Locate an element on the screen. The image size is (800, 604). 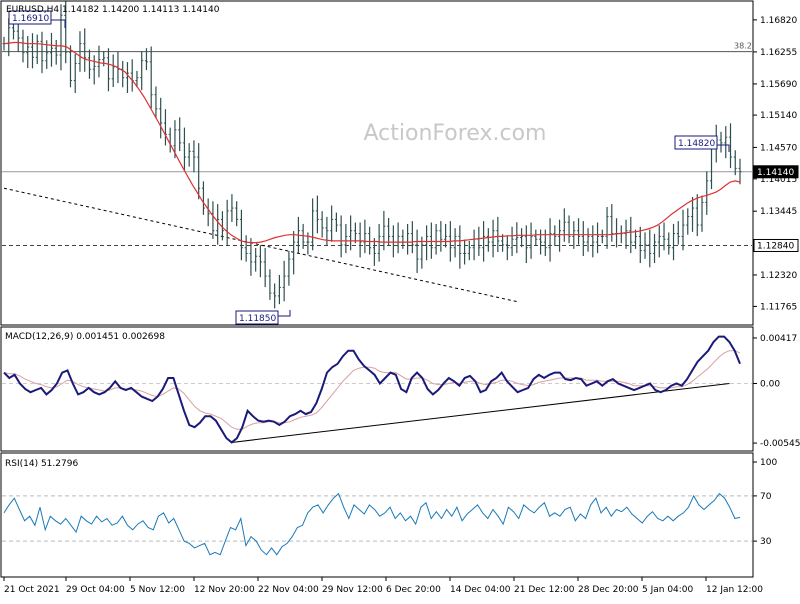
x-tick-label: 14 Dec 04:00 is located at coordinates (480, 590).